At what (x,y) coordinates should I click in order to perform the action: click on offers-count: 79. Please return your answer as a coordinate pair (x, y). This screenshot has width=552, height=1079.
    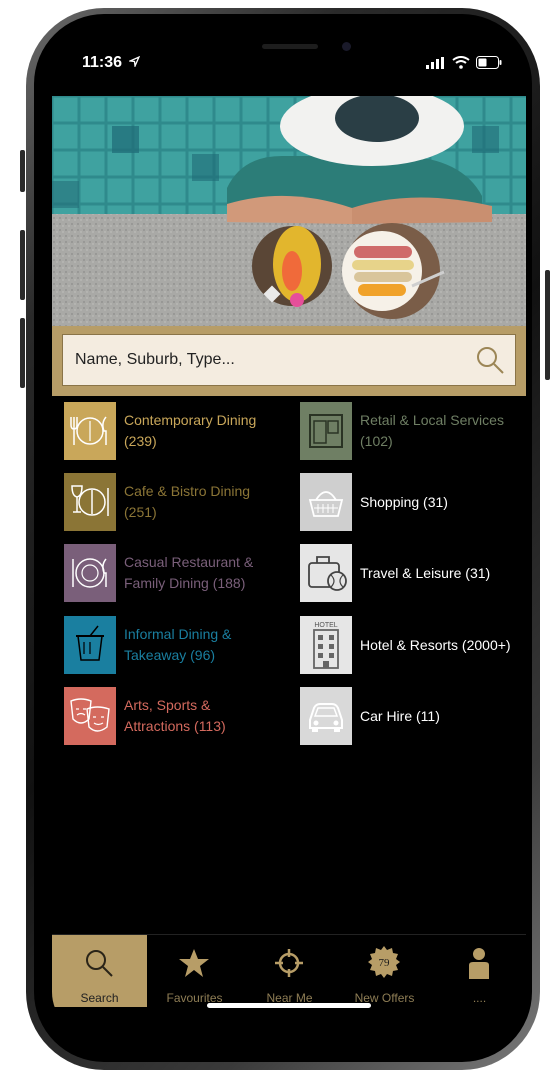
    Looking at the image, I should click on (385, 963).